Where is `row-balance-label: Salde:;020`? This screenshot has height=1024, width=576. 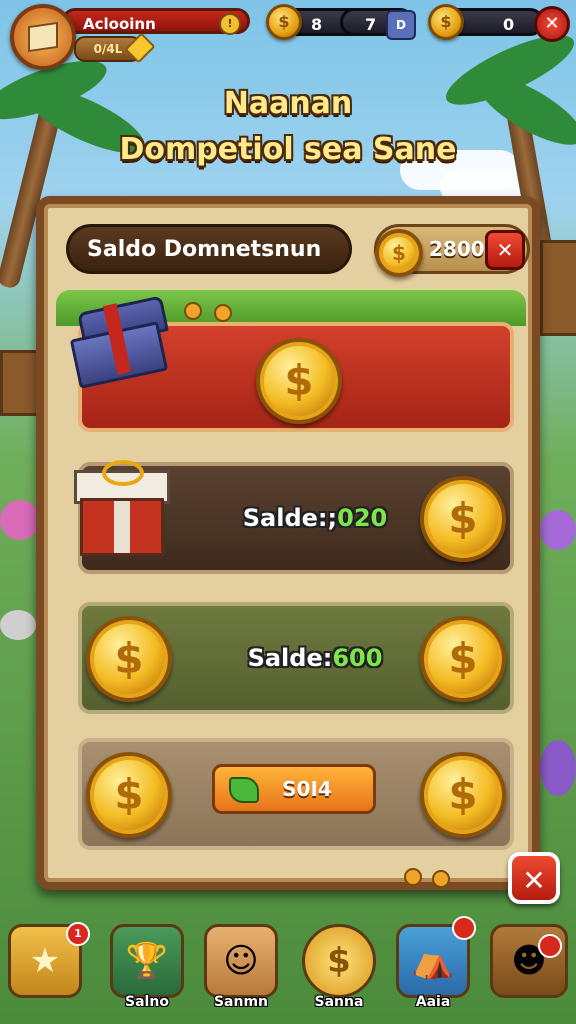 row-balance-label: Salde:;020 is located at coordinates (315, 518).